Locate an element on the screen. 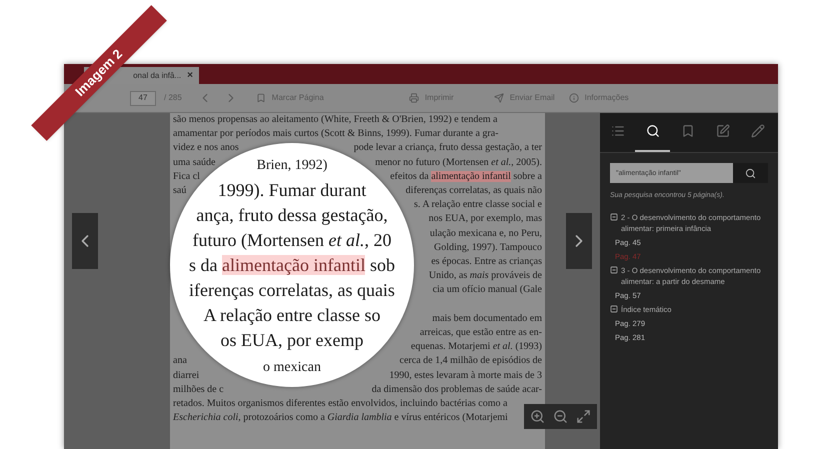 The height and width of the screenshot is (449, 830). text-line: saú is located at coordinates (179, 191).